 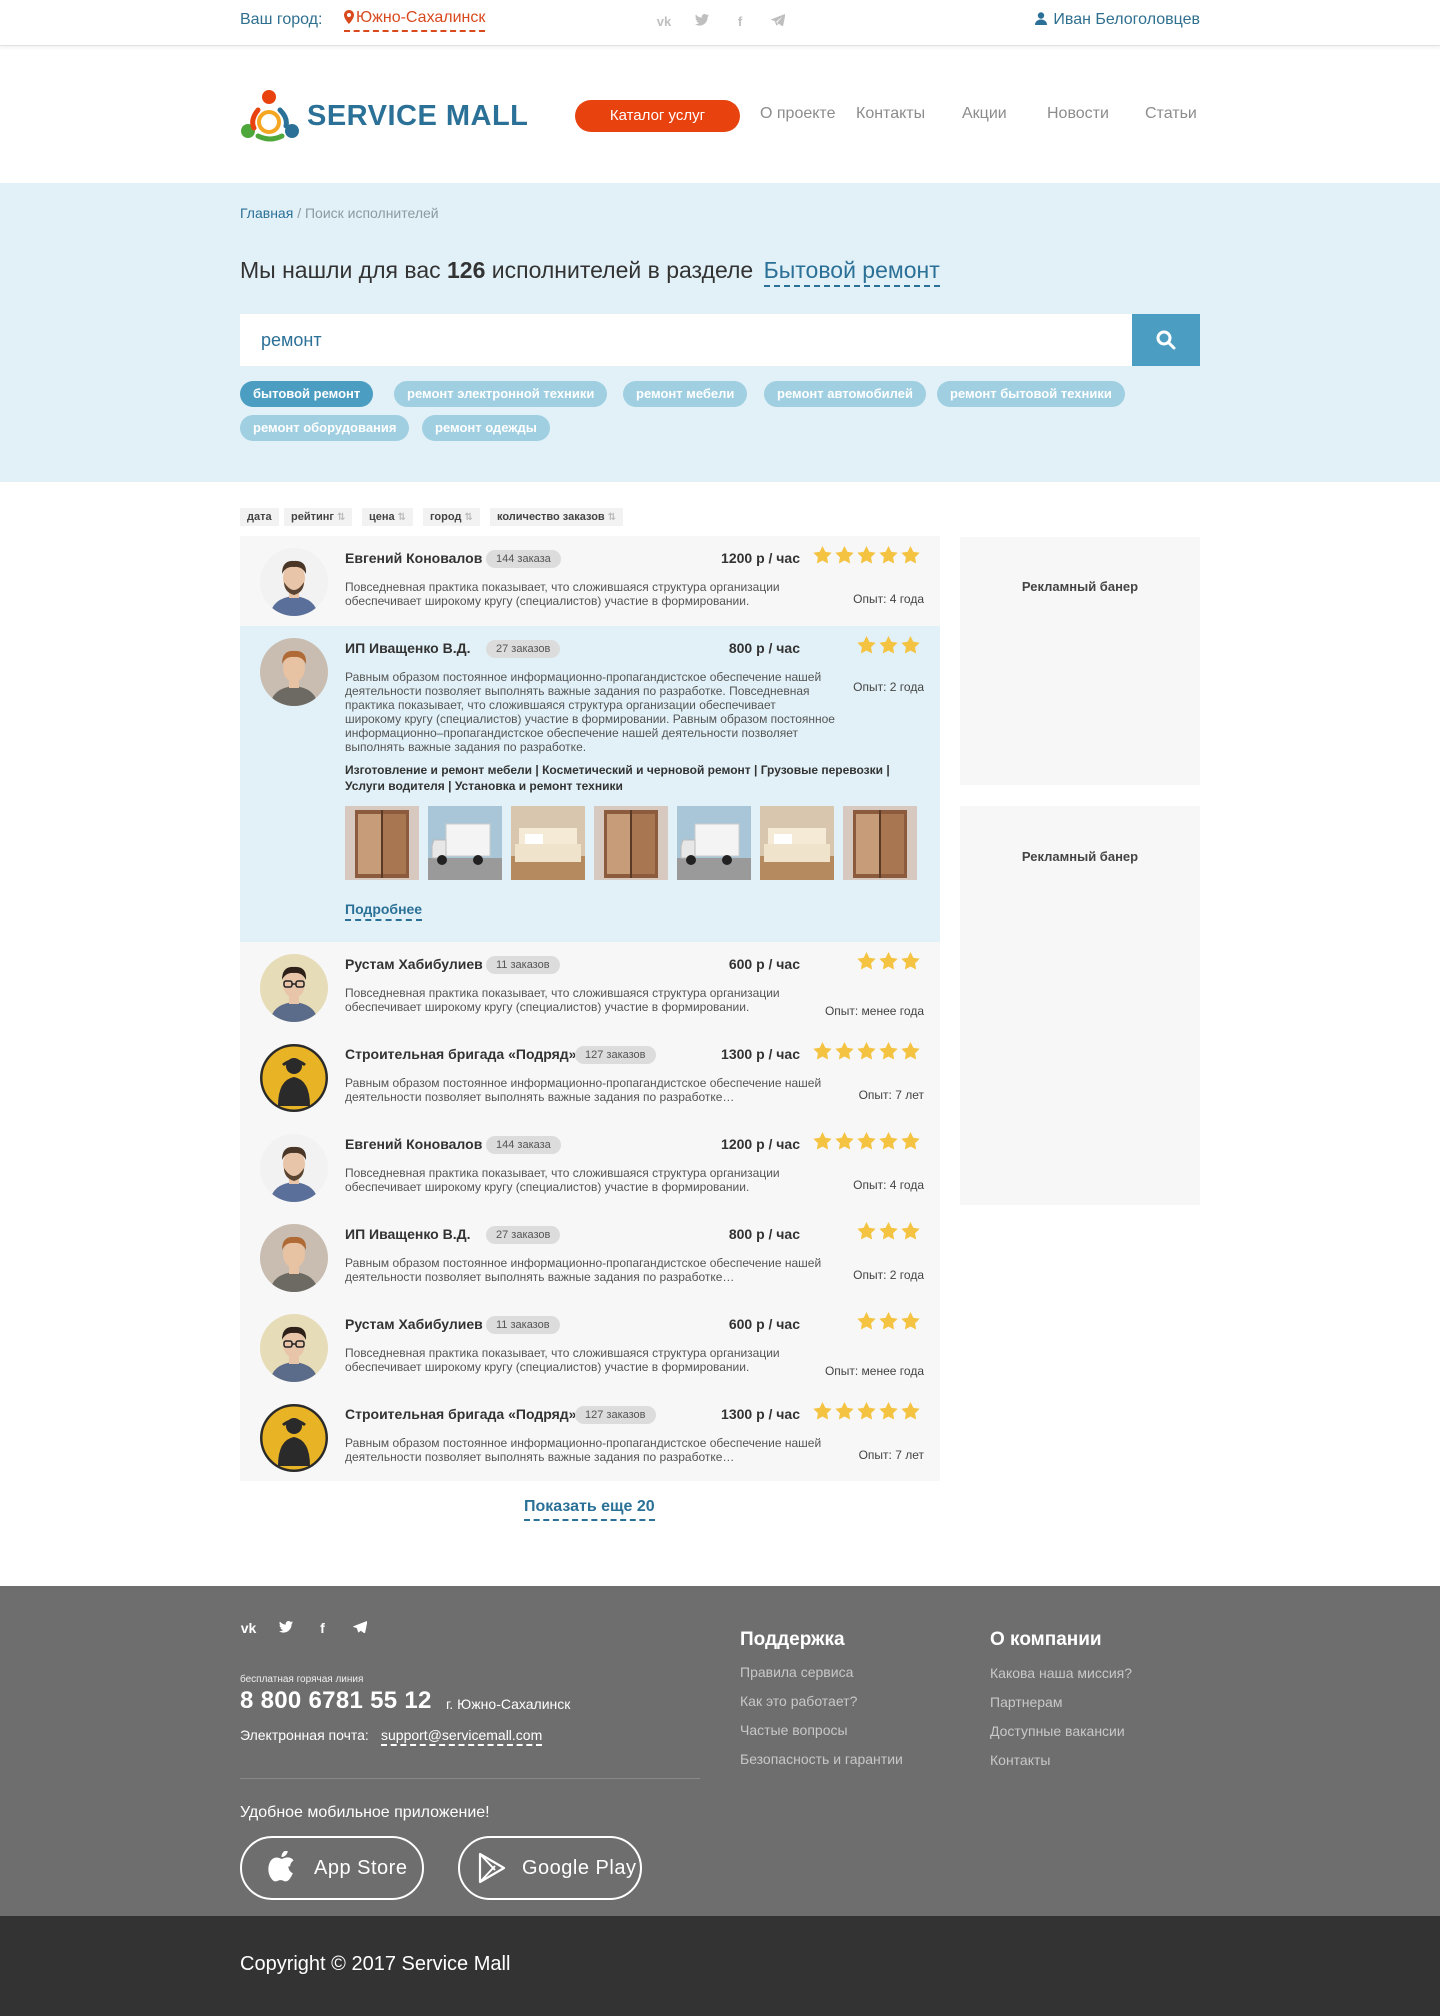 I want to click on footer-link-faq: Частые вопросы, so click(x=794, y=1730).